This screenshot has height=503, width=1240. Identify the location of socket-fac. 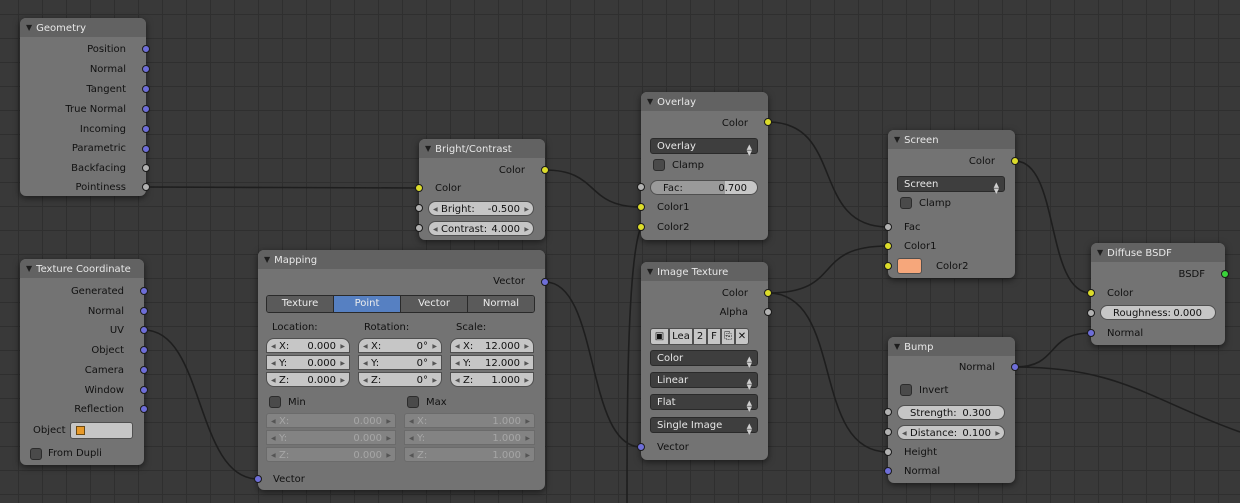
(641, 187).